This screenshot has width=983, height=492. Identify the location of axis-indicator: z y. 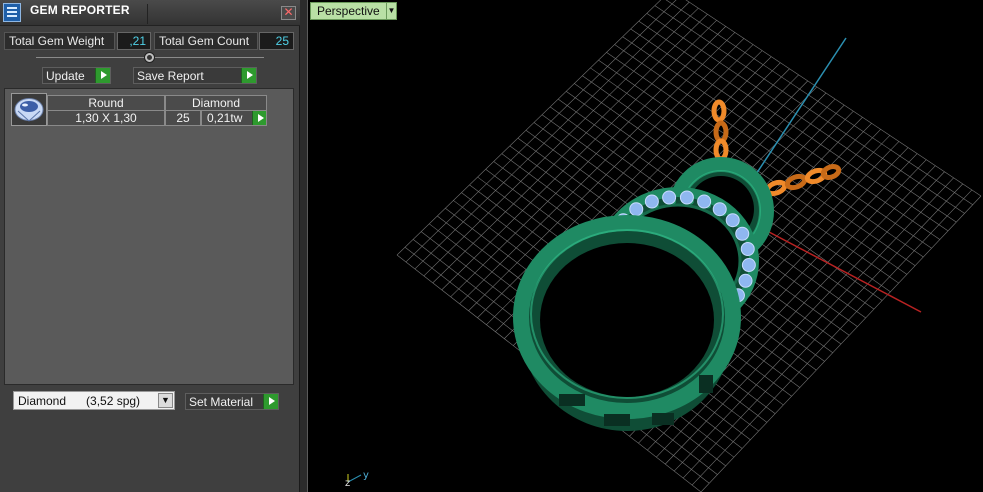
(357, 479).